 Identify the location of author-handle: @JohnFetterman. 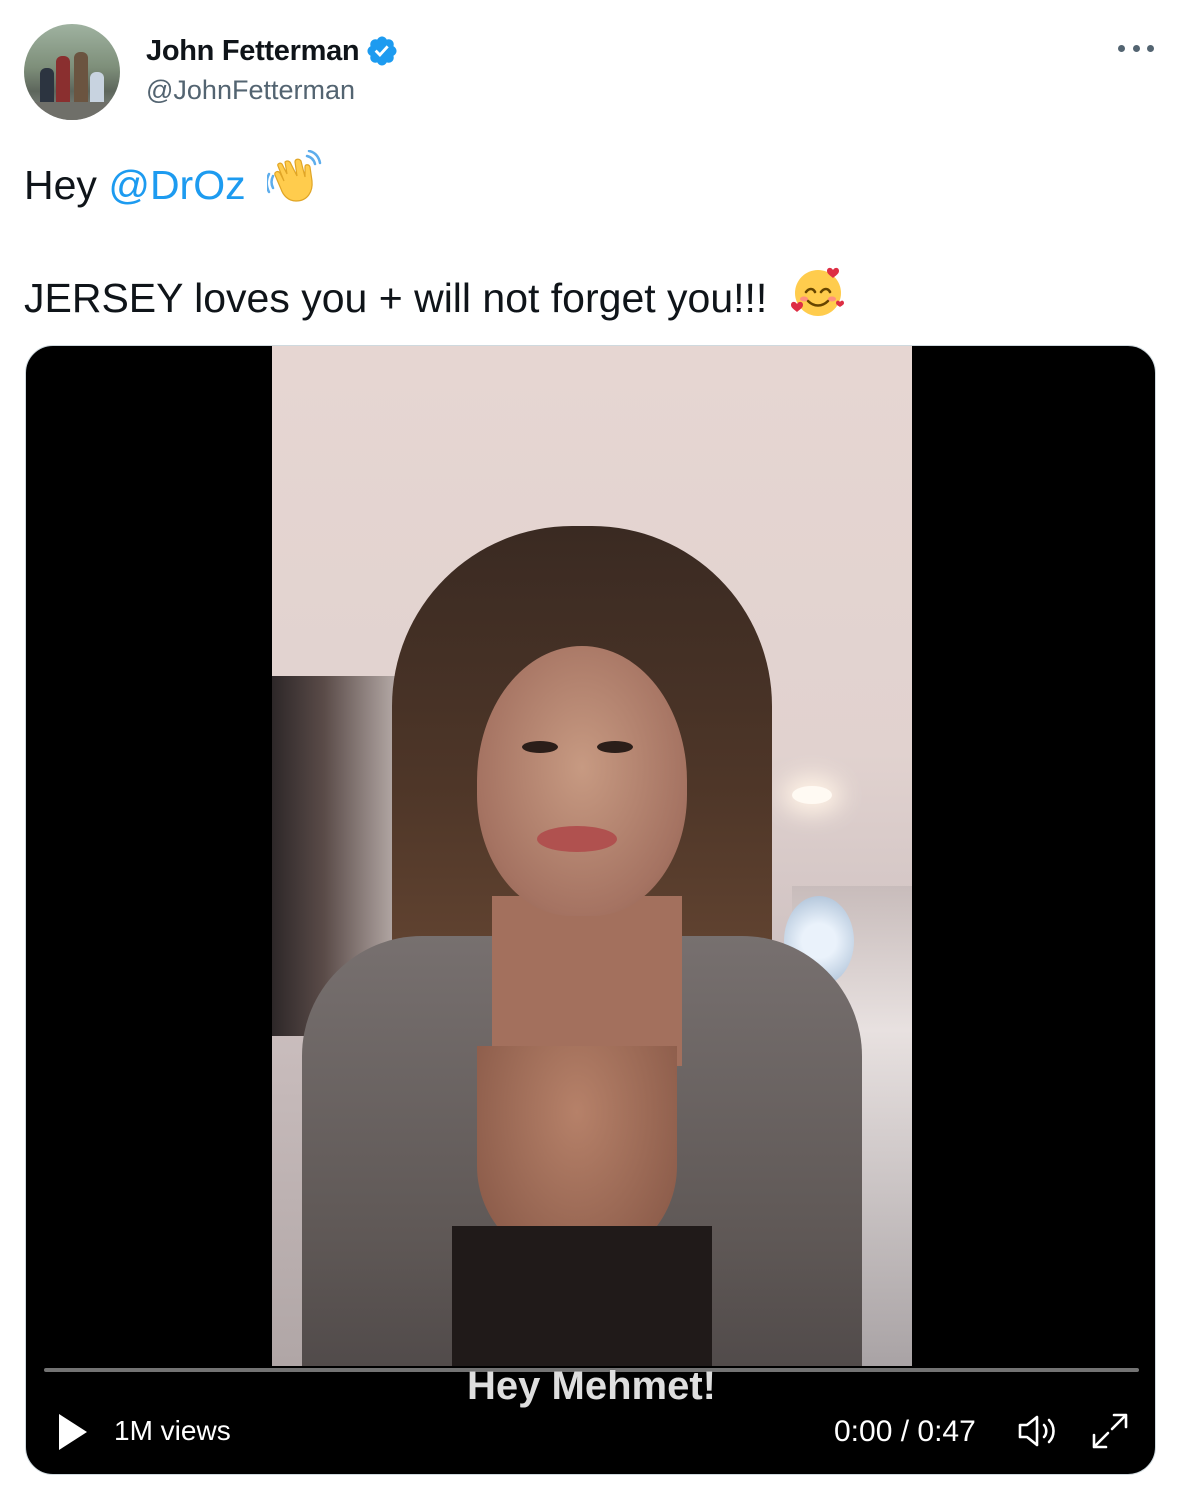
(250, 90).